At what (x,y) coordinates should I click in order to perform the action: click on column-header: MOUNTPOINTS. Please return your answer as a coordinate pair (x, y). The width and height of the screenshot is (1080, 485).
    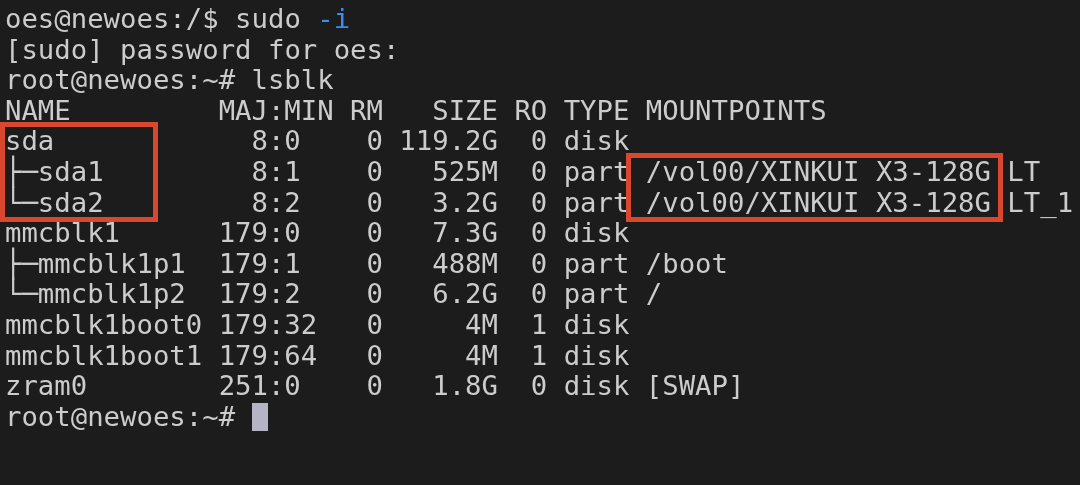
    Looking at the image, I should click on (736, 111).